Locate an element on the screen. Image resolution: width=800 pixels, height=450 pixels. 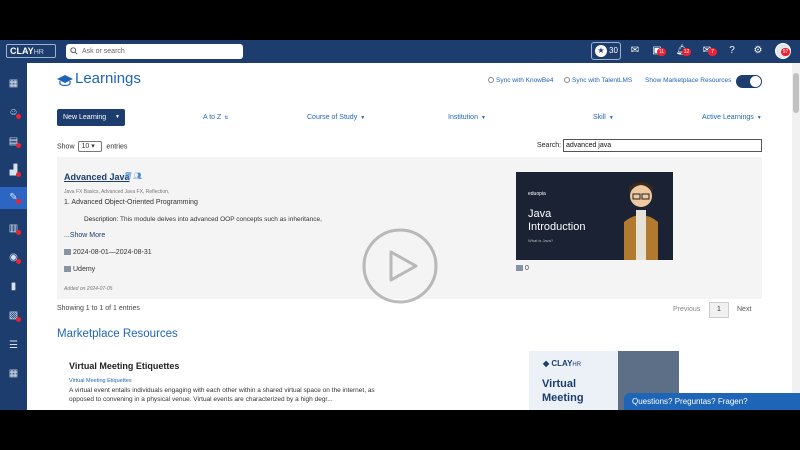
scrollbar-thumb is located at coordinates (796, 93).